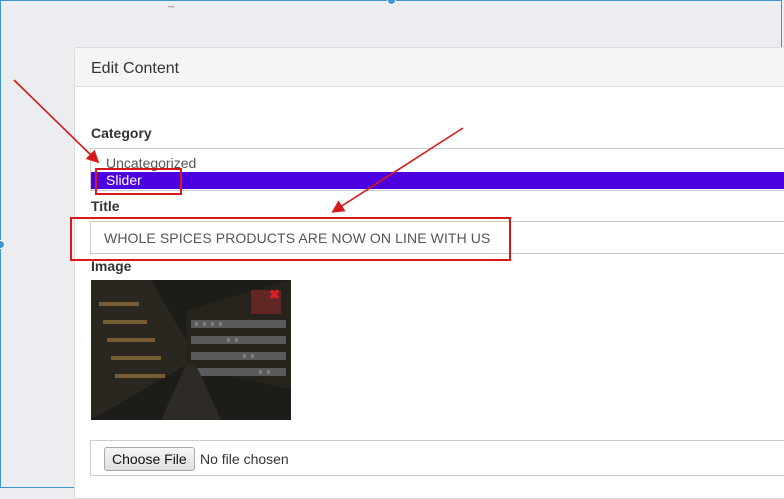 This screenshot has width=784, height=499. I want to click on category-option-slider: Slider, so click(437, 180).